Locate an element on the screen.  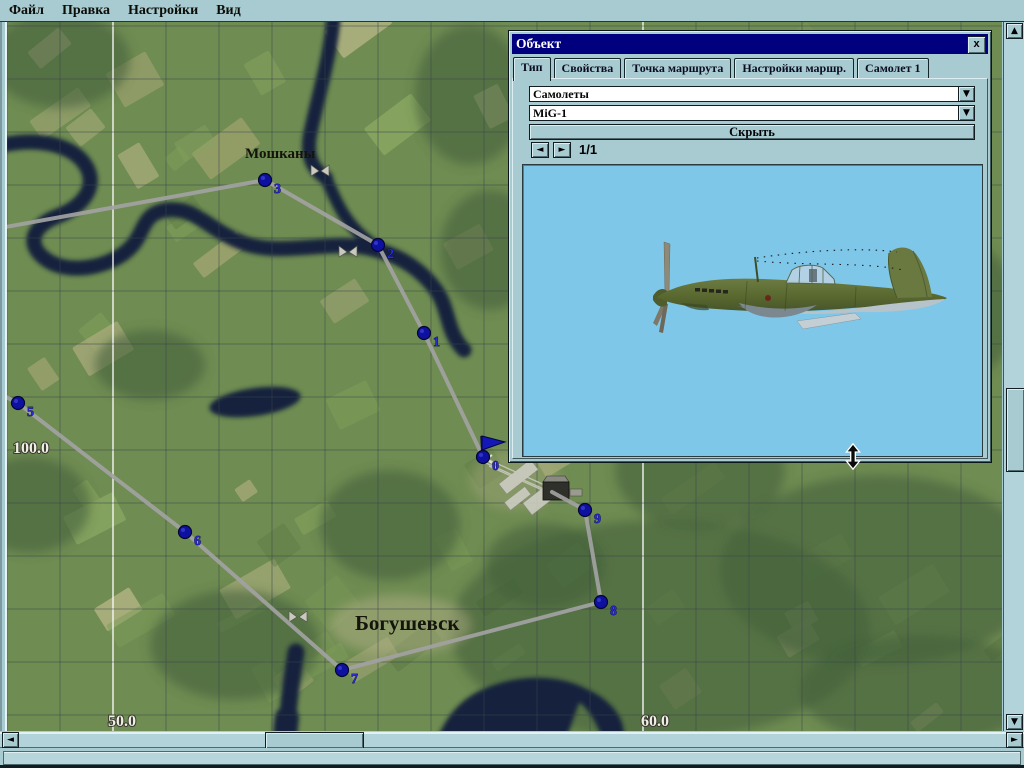
status-bar is located at coordinates (512, 756).